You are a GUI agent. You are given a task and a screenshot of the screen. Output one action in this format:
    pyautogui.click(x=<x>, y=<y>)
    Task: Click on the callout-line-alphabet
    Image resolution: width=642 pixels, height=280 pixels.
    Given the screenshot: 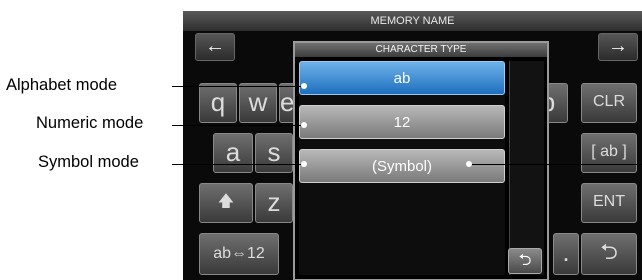 What is the action you would take?
    pyautogui.click(x=238, y=86)
    